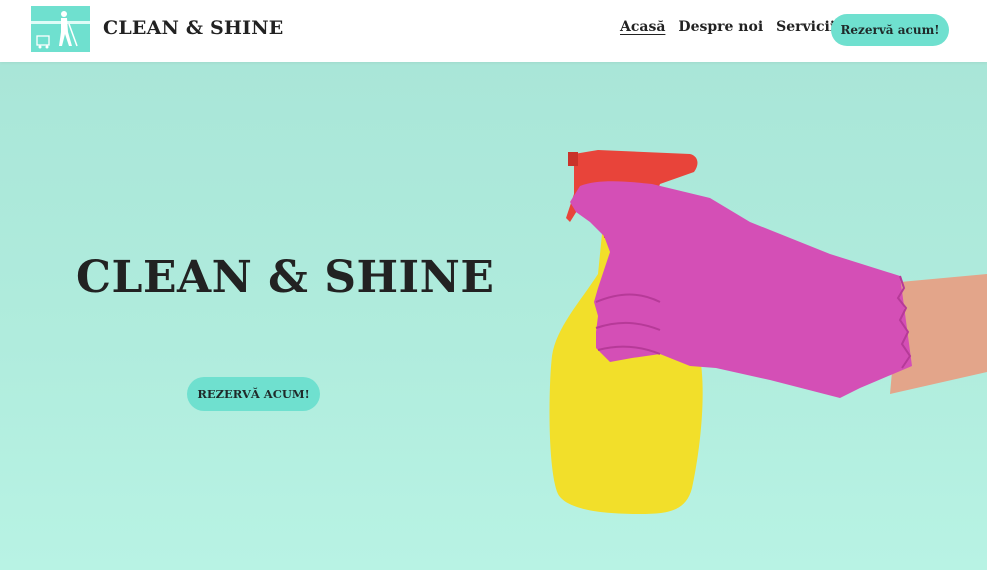 This screenshot has height=570, width=987. I want to click on main-nav: Acasă Despre noi Servicii, so click(734, 27).